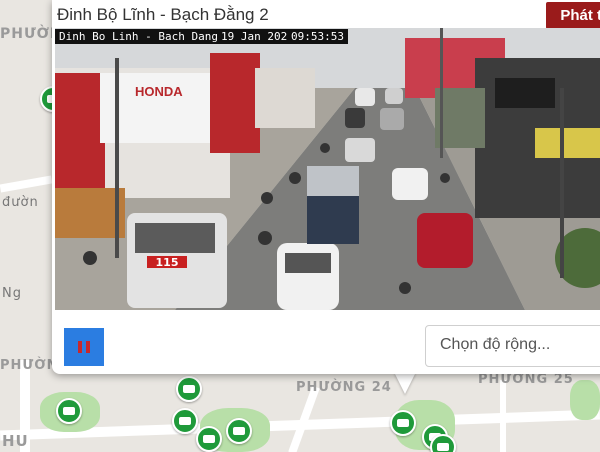  What do you see at coordinates (526, 379) in the screenshot?
I see `map-label-phuong-25: PHƯỜNG 25` at bounding box center [526, 379].